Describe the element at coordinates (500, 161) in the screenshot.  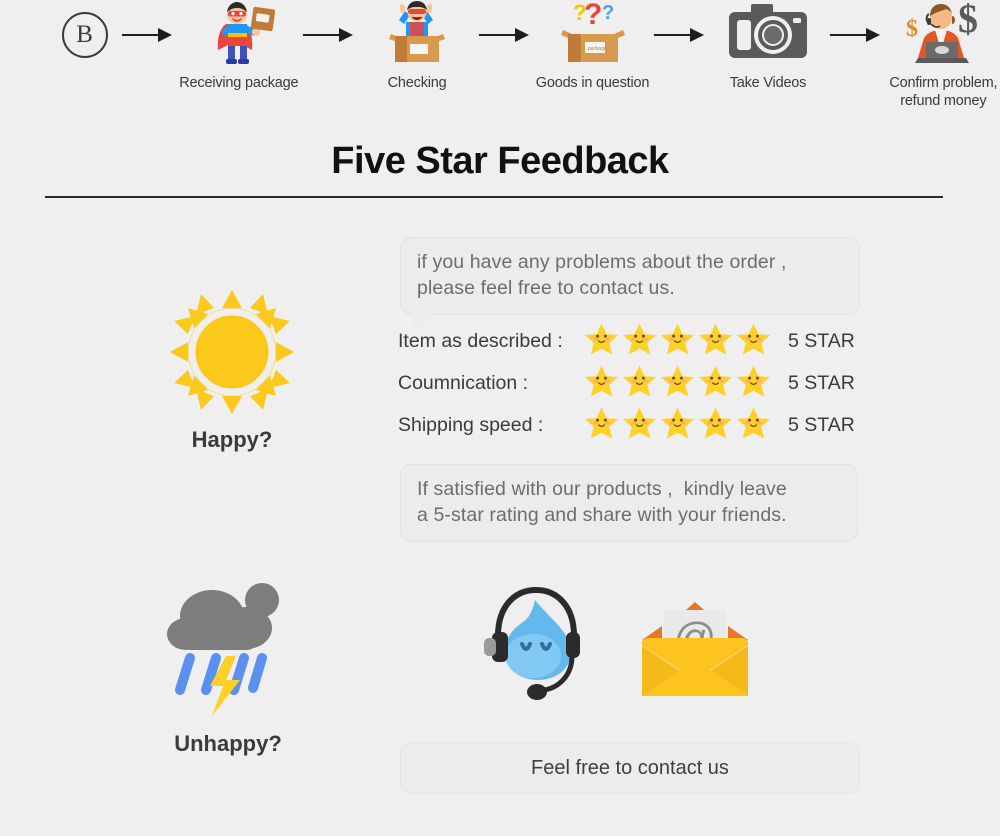
I see `page-title: Five Star Feedback` at that location.